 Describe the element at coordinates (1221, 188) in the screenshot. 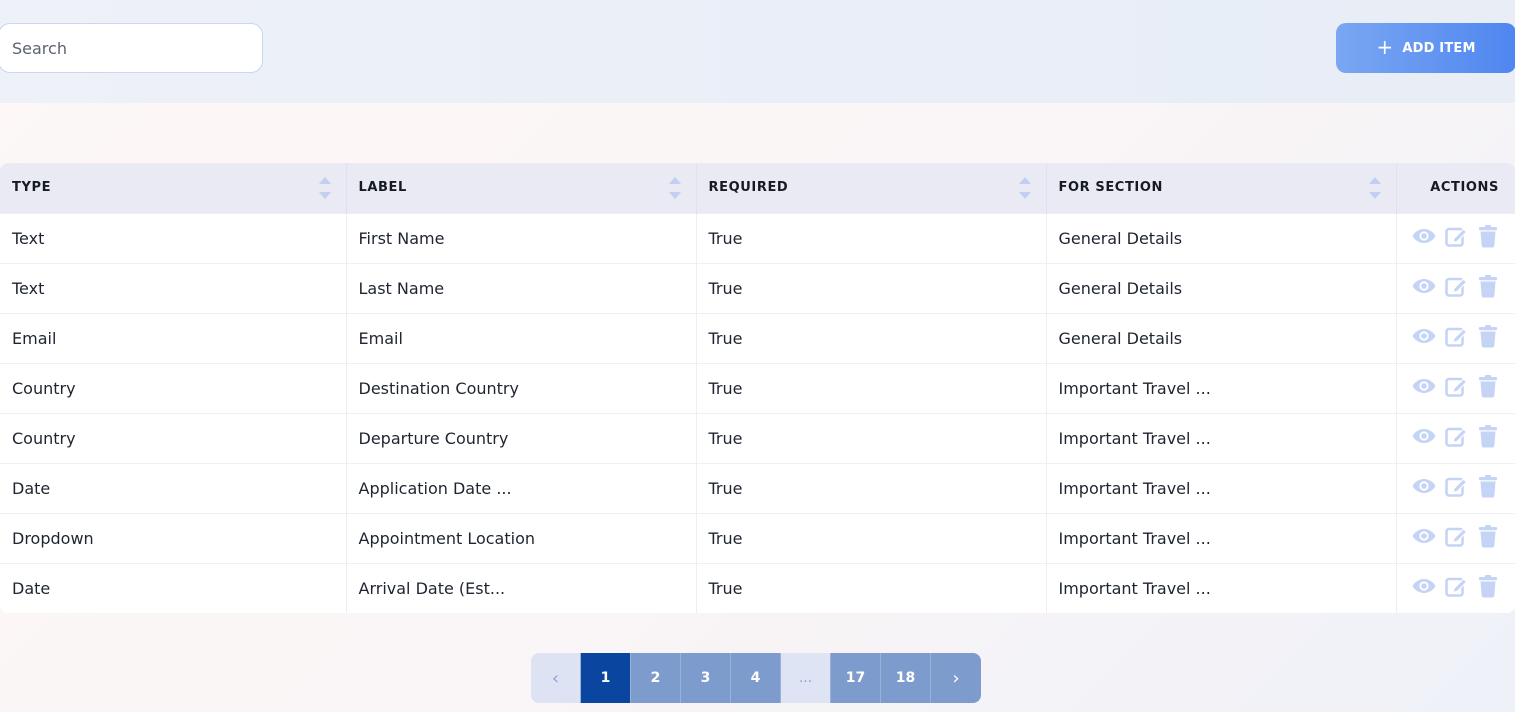

I see `column-header-for-section: FOR SECTION` at that location.